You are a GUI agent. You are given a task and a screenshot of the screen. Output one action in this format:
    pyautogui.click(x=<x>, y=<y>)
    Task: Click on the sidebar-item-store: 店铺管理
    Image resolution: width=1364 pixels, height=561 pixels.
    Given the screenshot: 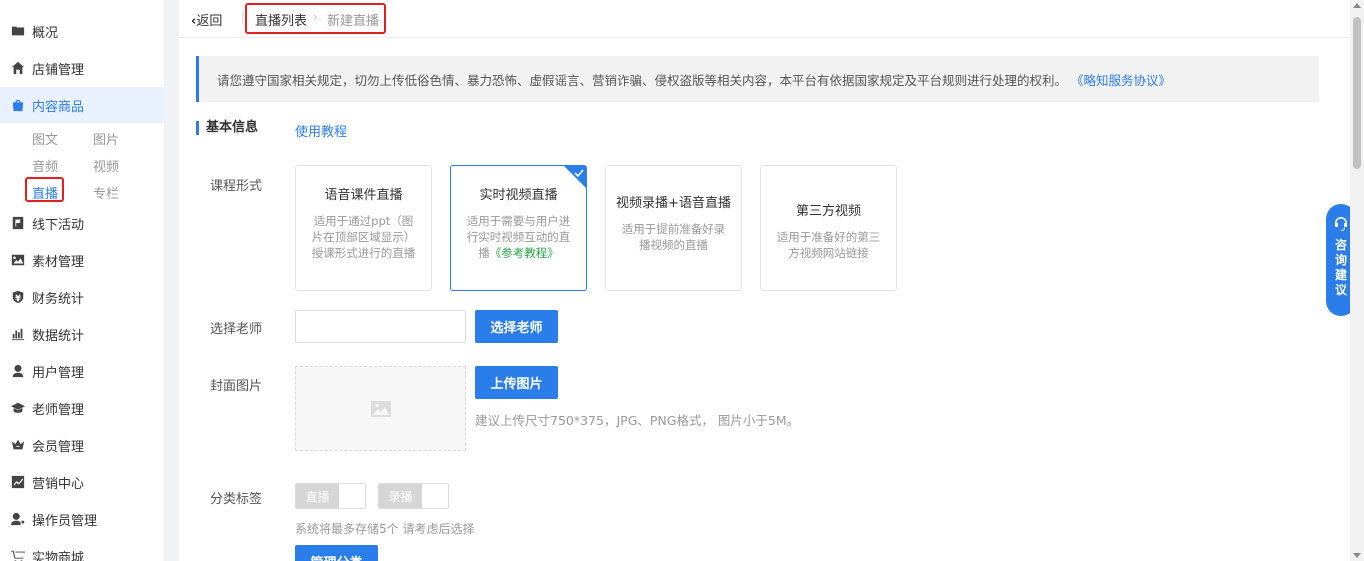 What is the action you would take?
    pyautogui.click(x=82, y=68)
    